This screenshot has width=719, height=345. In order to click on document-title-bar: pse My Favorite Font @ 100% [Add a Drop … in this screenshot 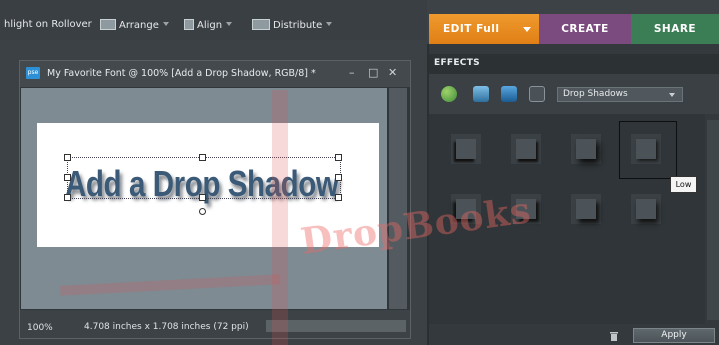, I will do `click(215, 74)`.